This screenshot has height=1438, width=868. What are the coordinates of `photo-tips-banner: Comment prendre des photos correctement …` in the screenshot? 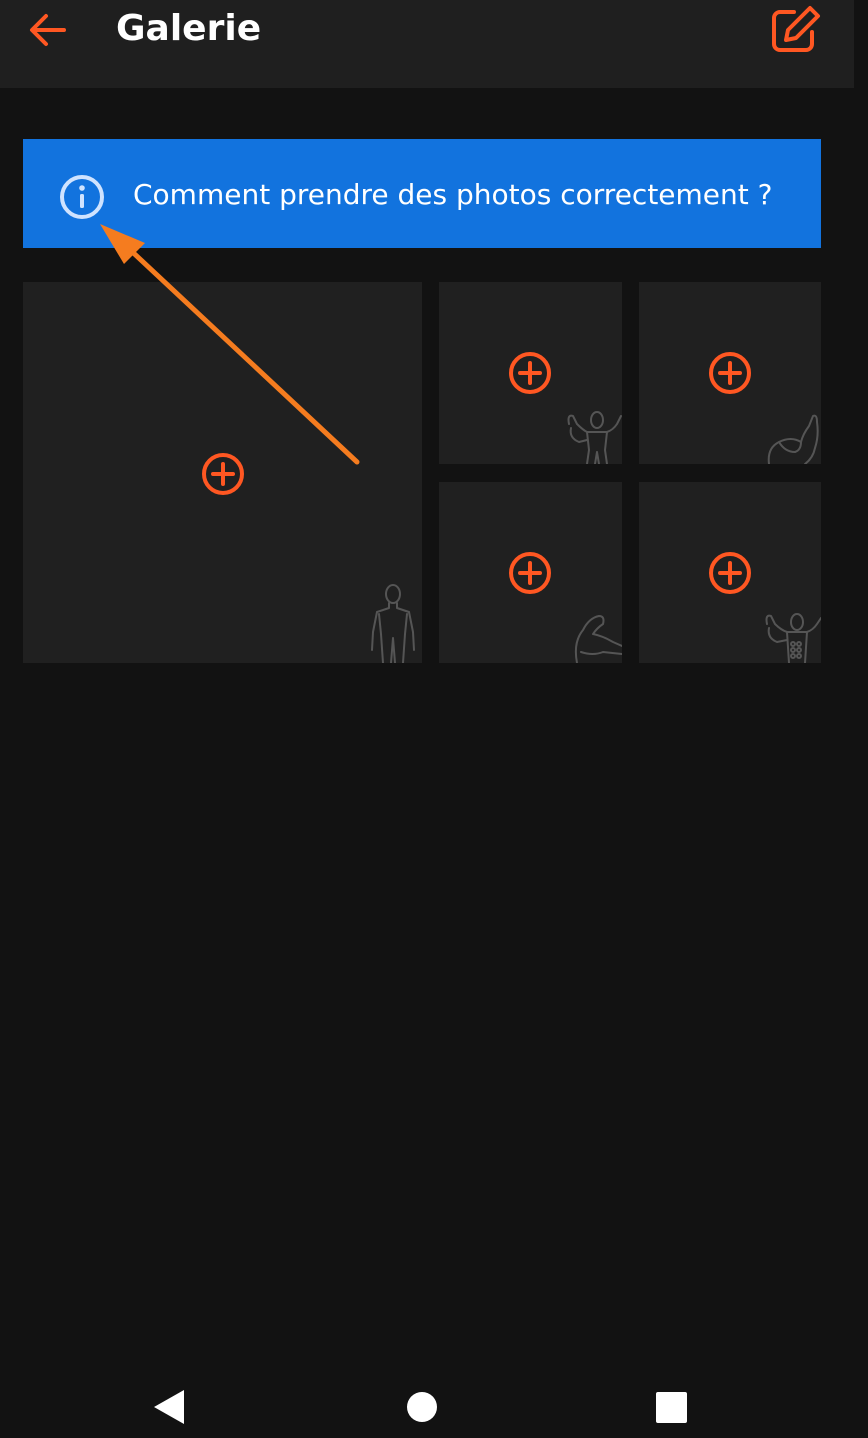 It's located at (422, 193).